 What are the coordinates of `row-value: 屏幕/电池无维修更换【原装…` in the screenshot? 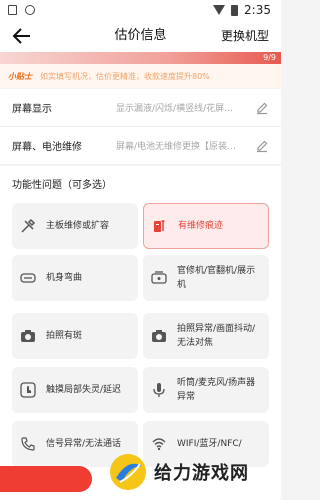 It's located at (176, 147).